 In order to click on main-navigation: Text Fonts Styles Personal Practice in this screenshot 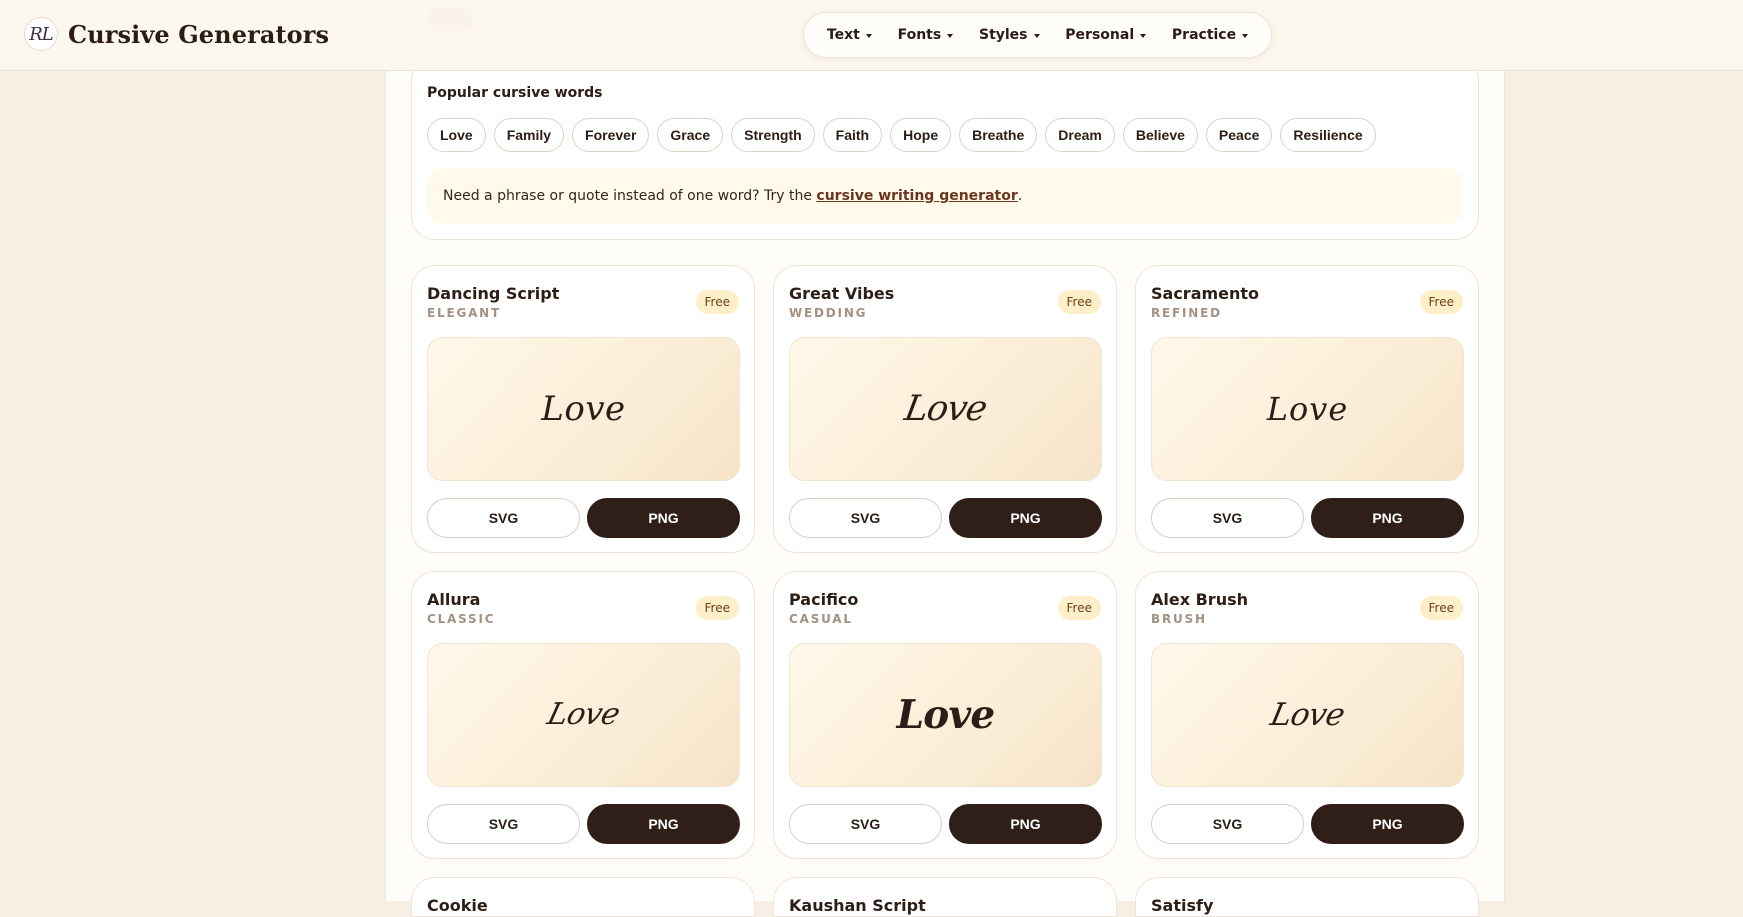, I will do `click(1037, 35)`.